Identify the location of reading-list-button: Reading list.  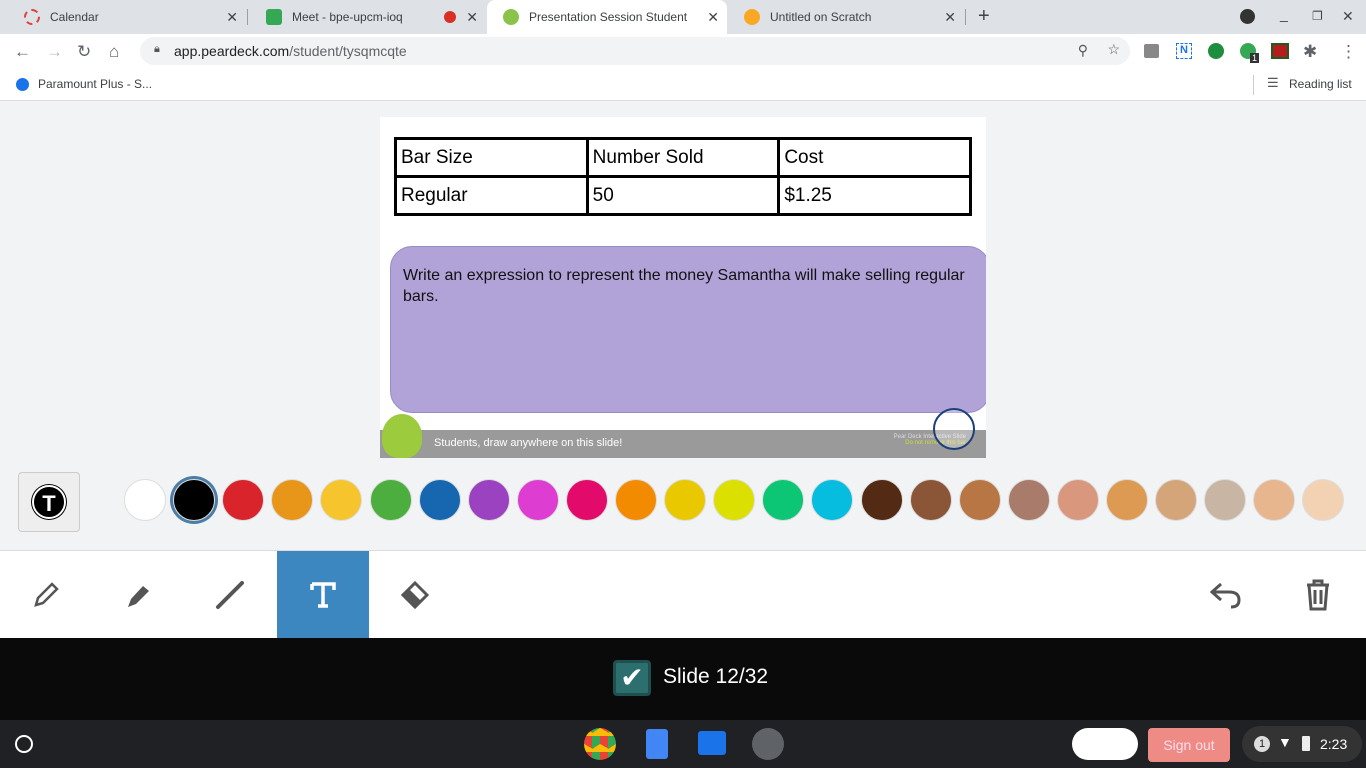
(1320, 84).